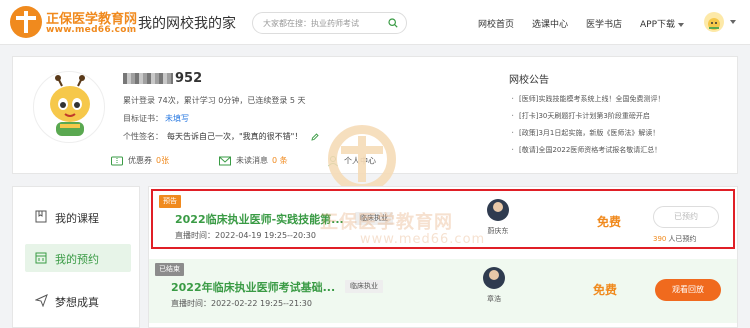  What do you see at coordinates (189, 78) in the screenshot?
I see `user-name-suffix: 952` at bounding box center [189, 78].